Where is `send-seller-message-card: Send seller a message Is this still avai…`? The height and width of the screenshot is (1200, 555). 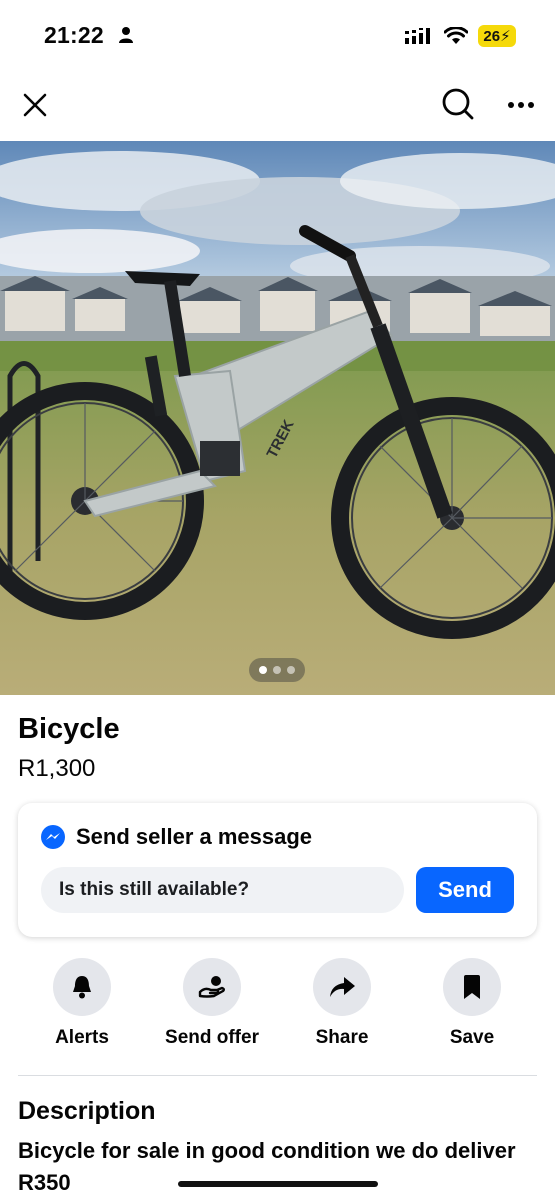
send-seller-message-card: Send seller a message Is this still avai… is located at coordinates (277, 870).